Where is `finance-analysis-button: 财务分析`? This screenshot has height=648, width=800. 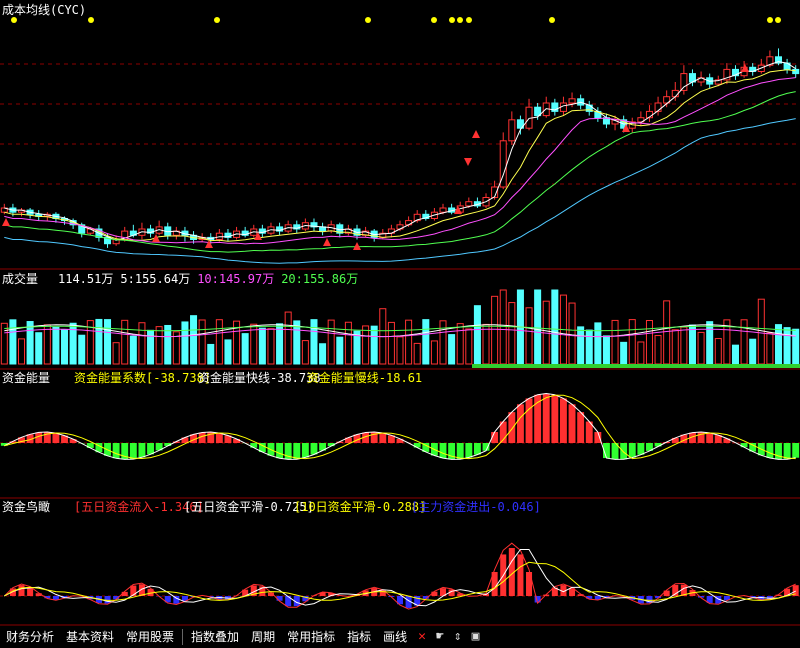
finance-analysis-button: 财务分析 is located at coordinates (30, 637).